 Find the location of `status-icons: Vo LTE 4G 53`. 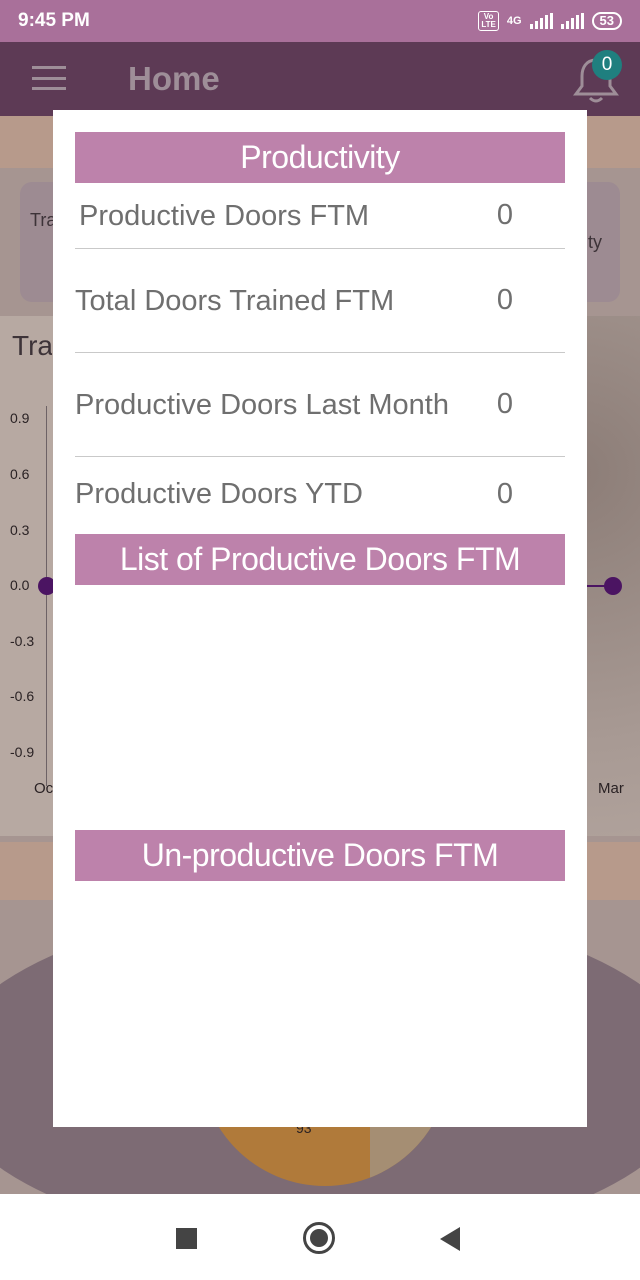

status-icons: Vo LTE 4G 53 is located at coordinates (550, 21).